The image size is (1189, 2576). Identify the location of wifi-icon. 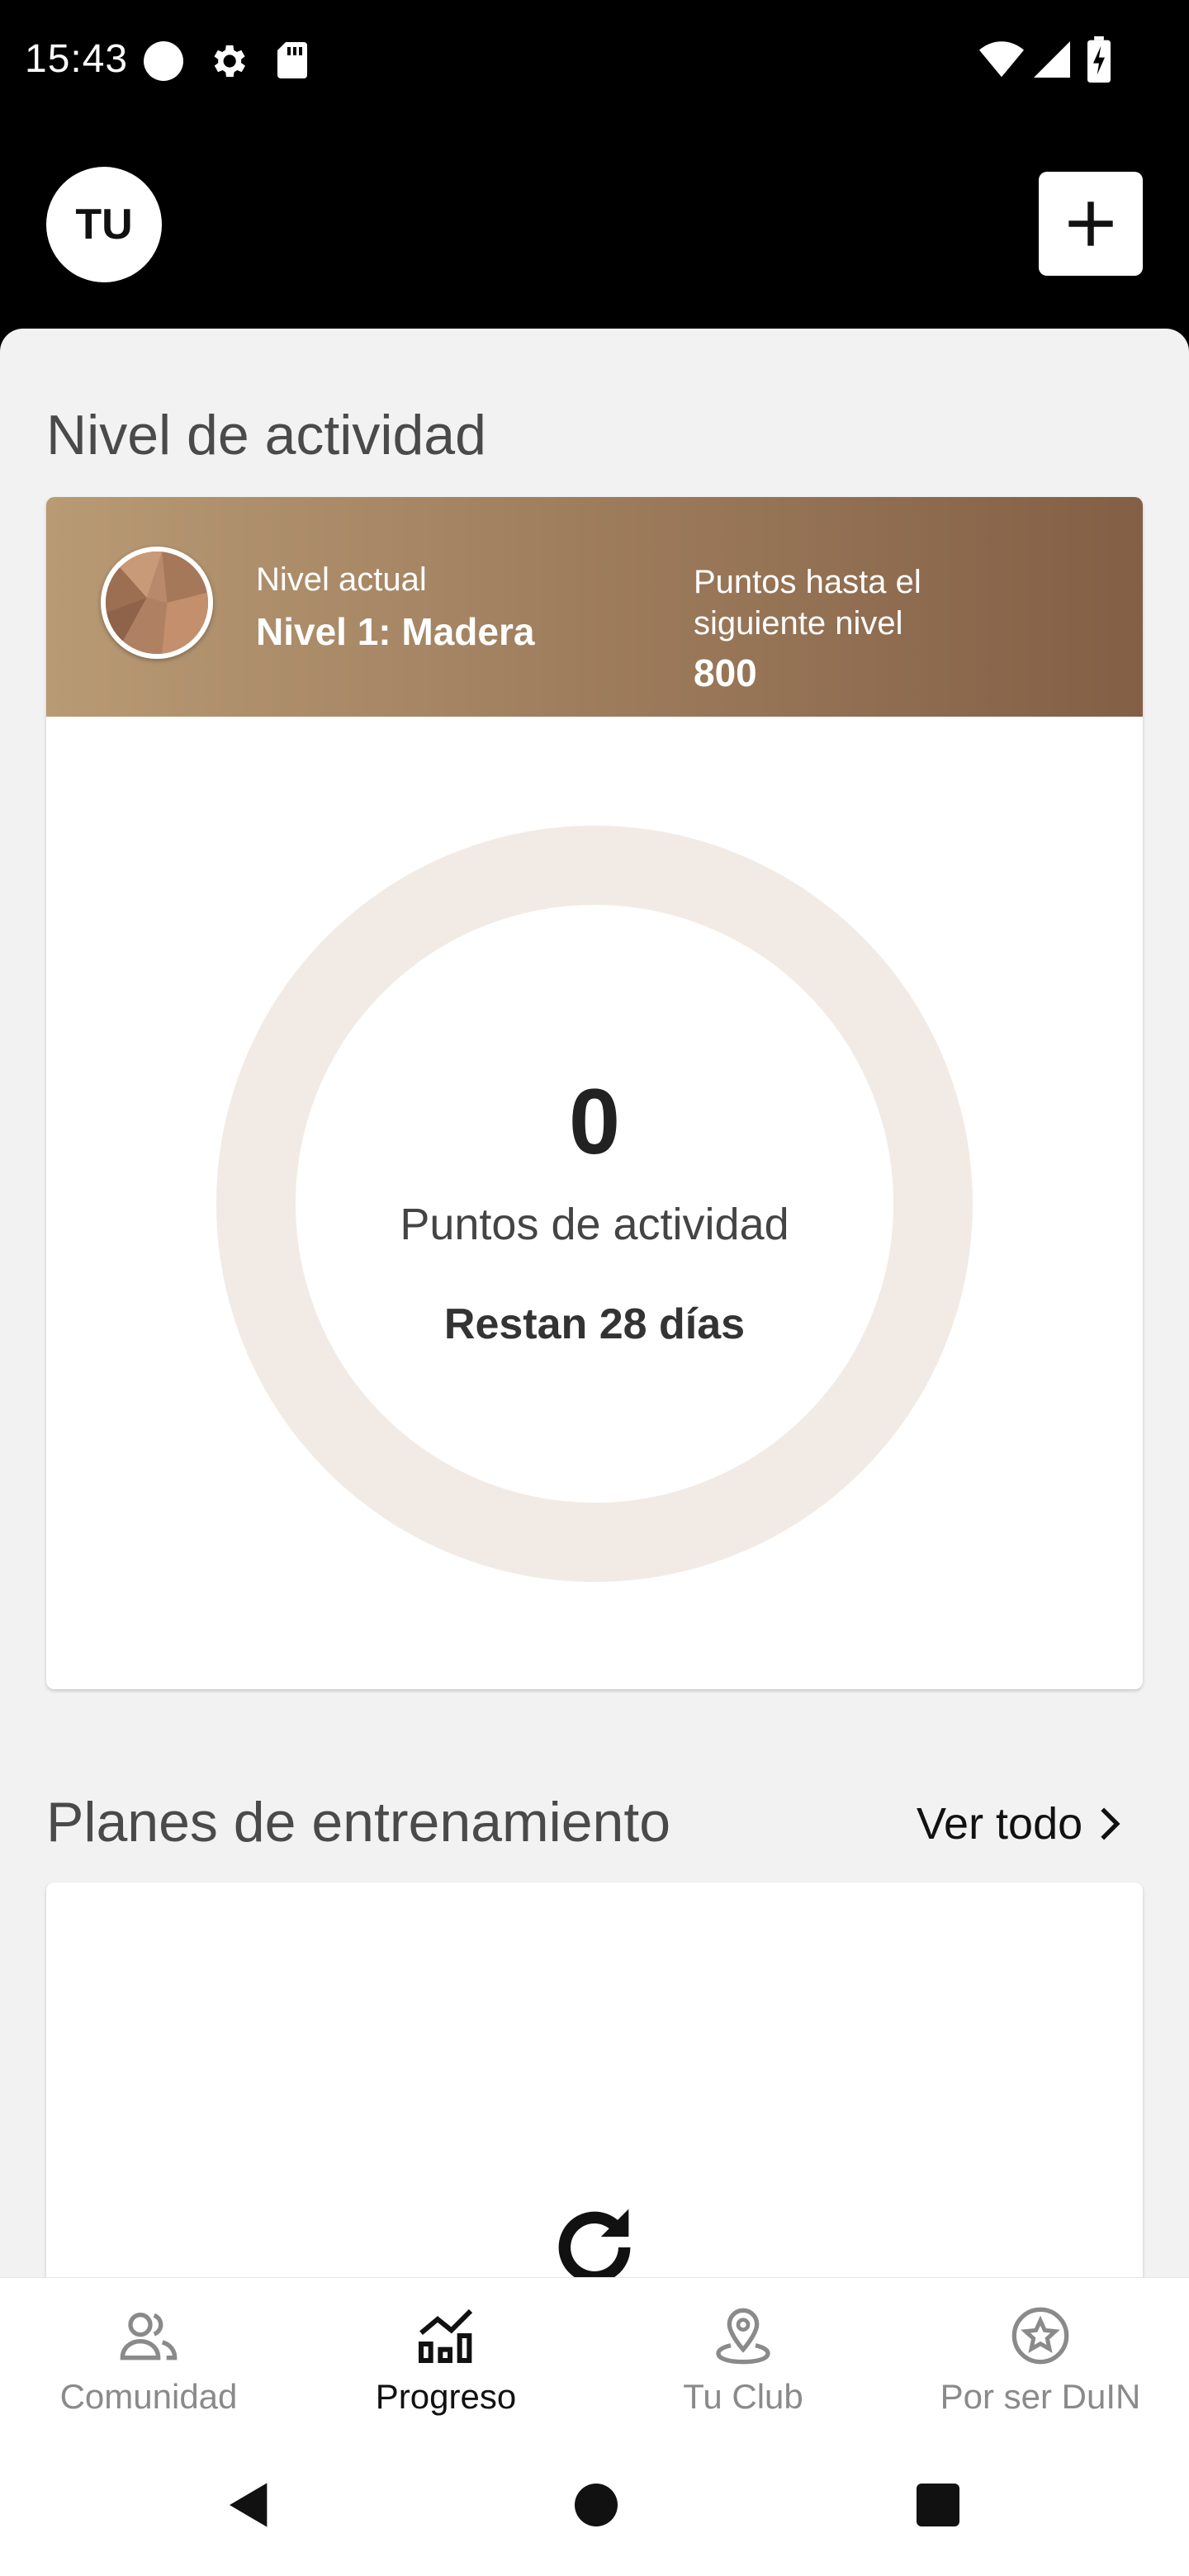
(1001, 59).